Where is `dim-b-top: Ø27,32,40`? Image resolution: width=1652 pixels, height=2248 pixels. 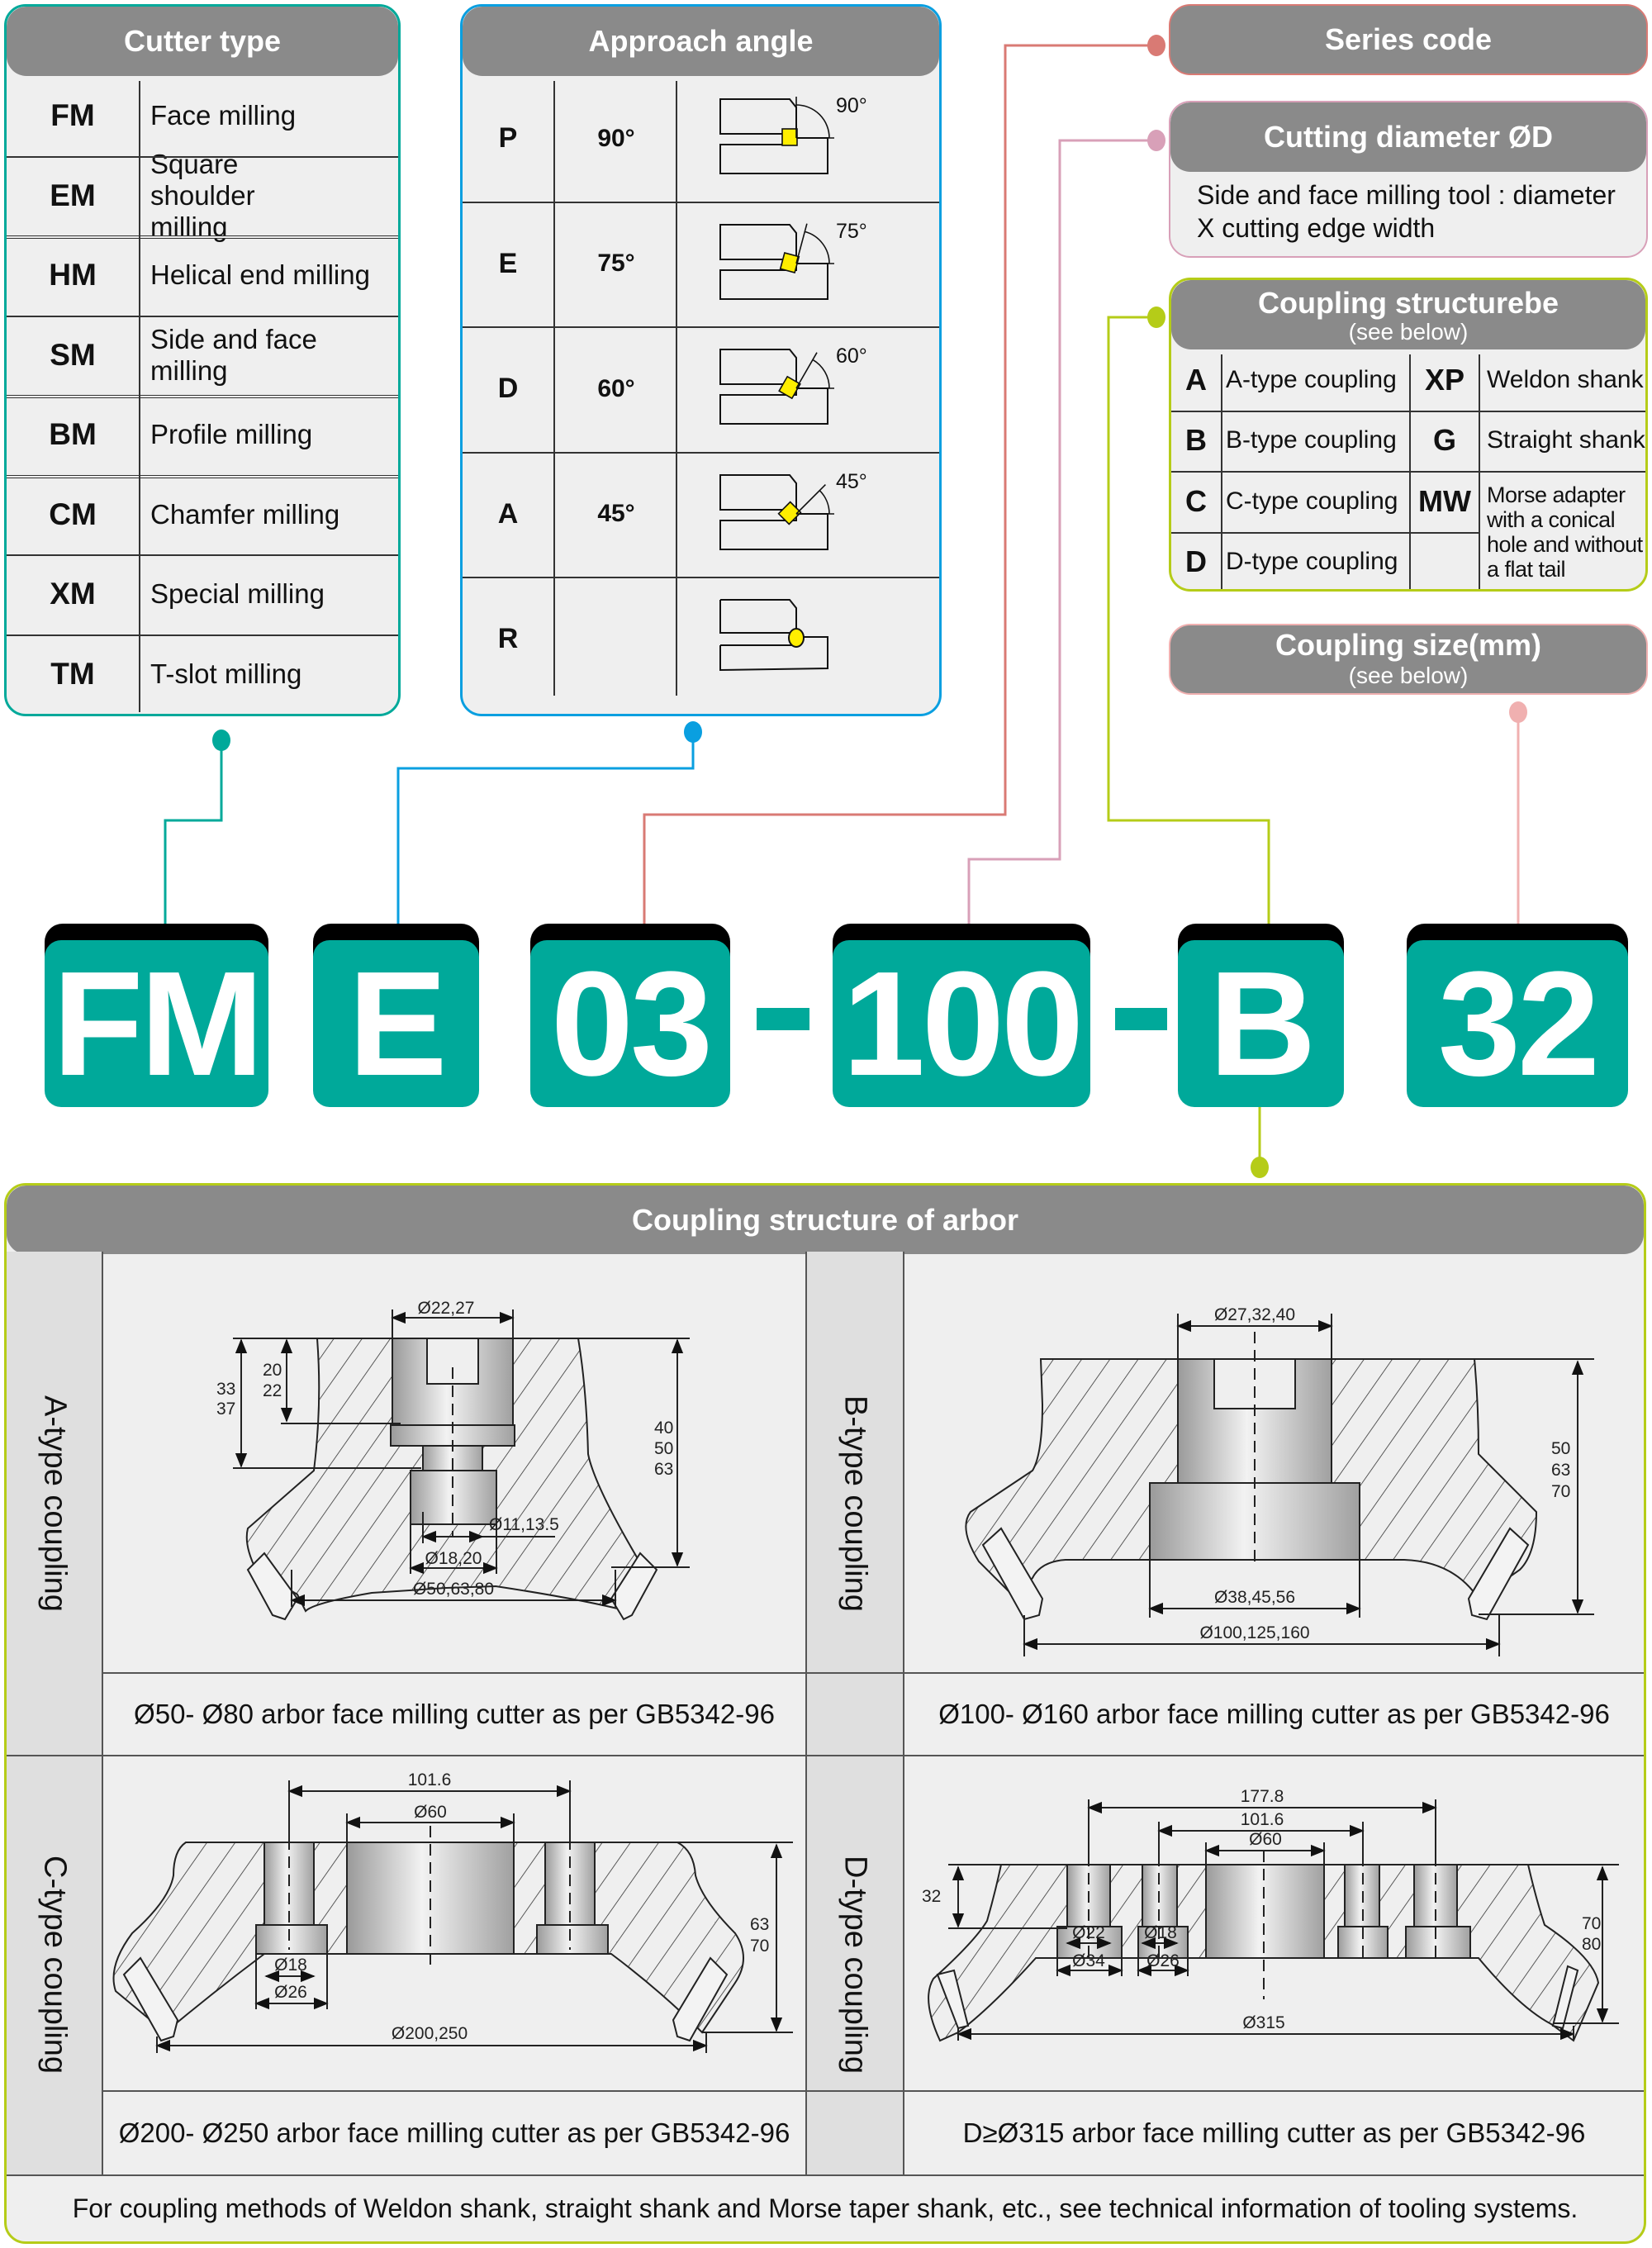
dim-b-top: Ø27,32,40 is located at coordinates (1254, 1314).